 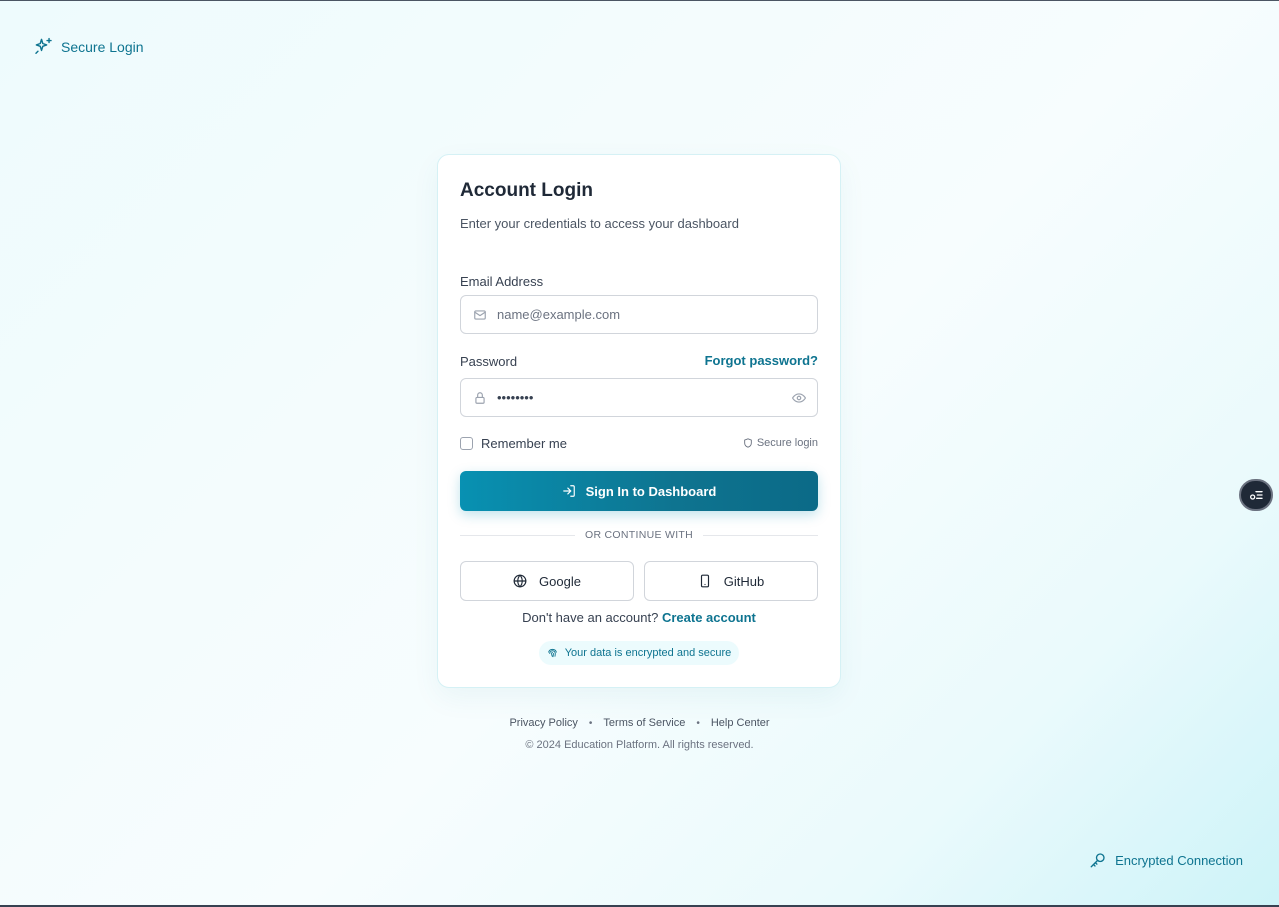 I want to click on remember-checkbox, so click(x=466, y=443).